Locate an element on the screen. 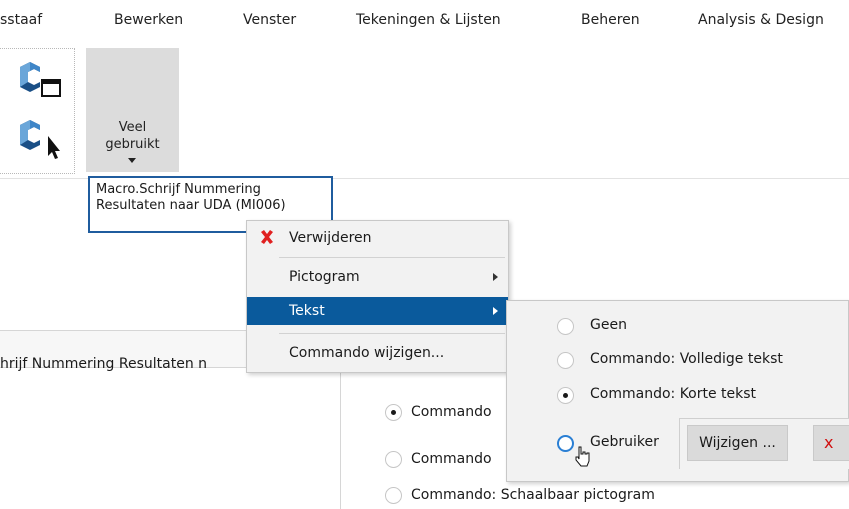 The image size is (849, 509). panel-option-label-3: Commando is located at coordinates (451, 459).